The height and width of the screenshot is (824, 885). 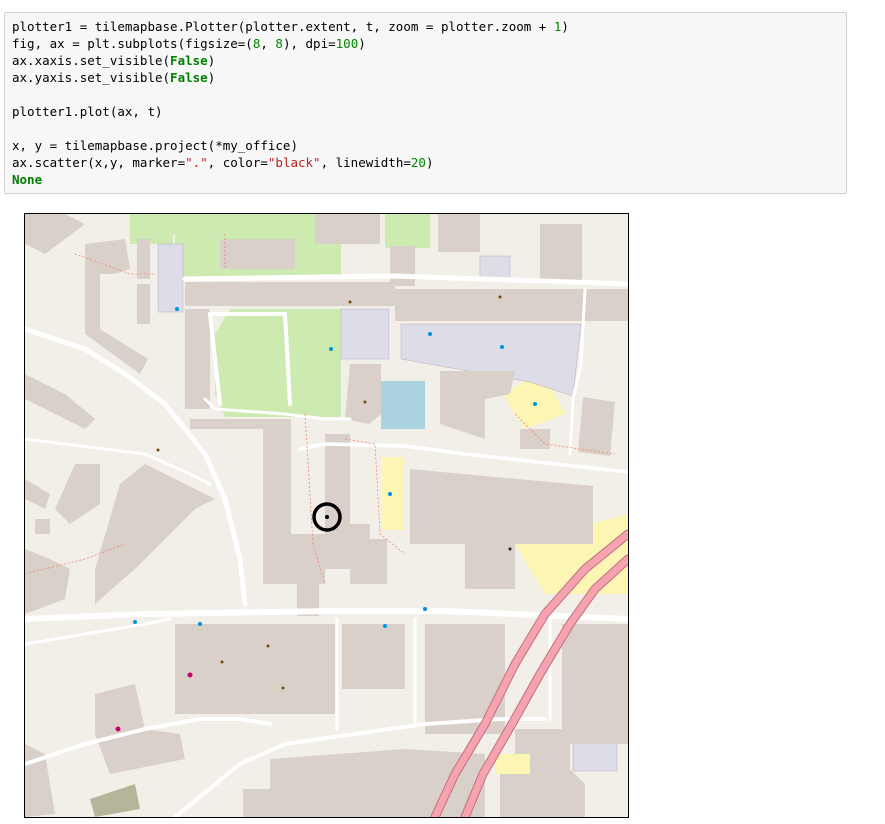 I want to click on code-token: 8, so click(x=279, y=43).